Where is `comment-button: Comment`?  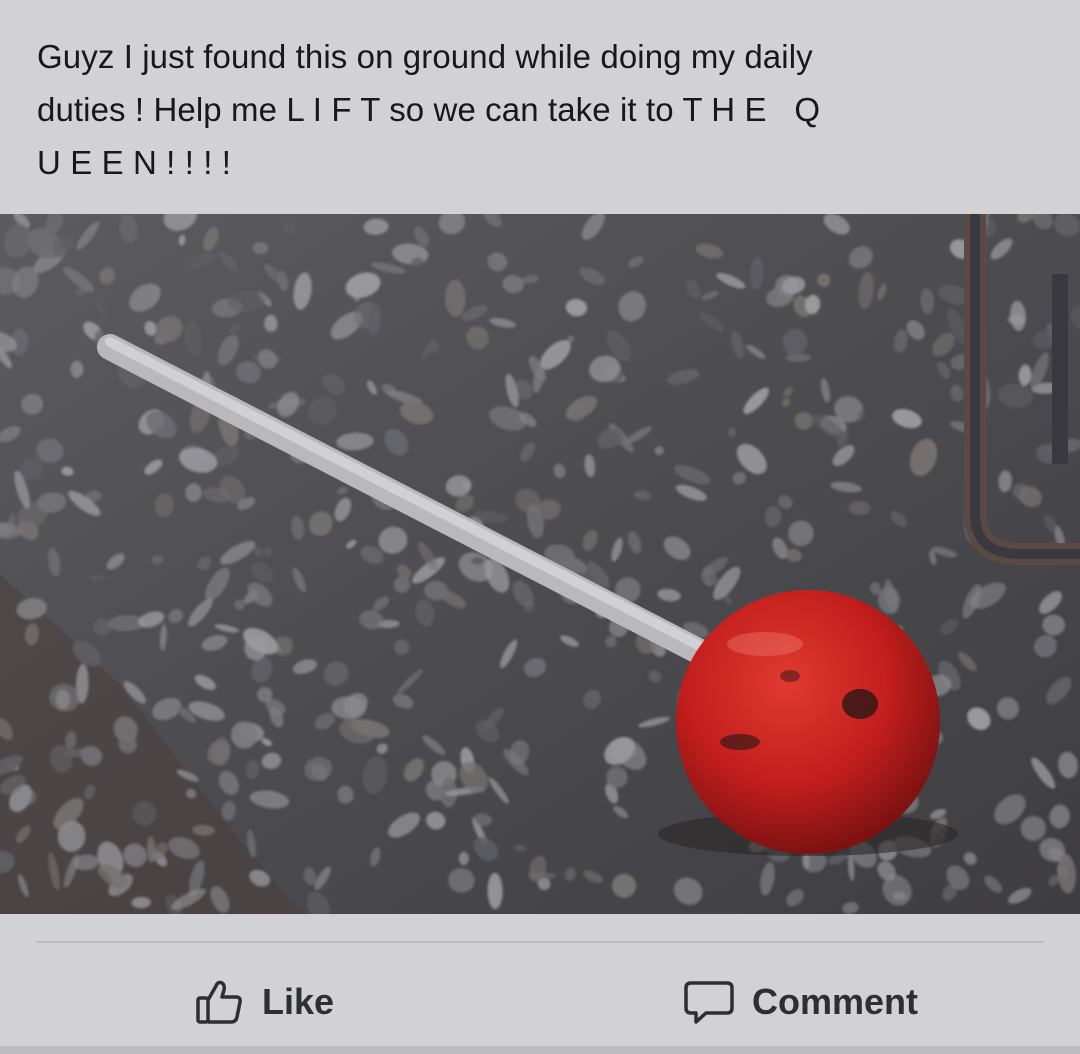 comment-button: Comment is located at coordinates (800, 1002).